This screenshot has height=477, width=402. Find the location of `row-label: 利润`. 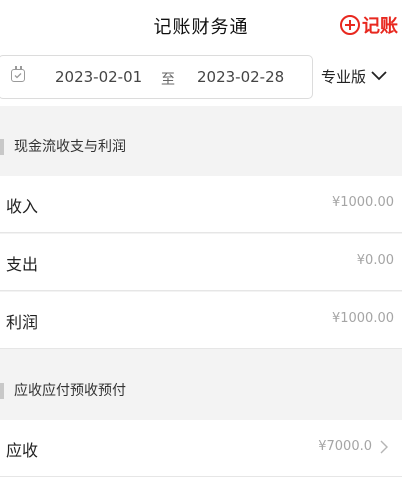

row-label: 利润 is located at coordinates (22, 322).